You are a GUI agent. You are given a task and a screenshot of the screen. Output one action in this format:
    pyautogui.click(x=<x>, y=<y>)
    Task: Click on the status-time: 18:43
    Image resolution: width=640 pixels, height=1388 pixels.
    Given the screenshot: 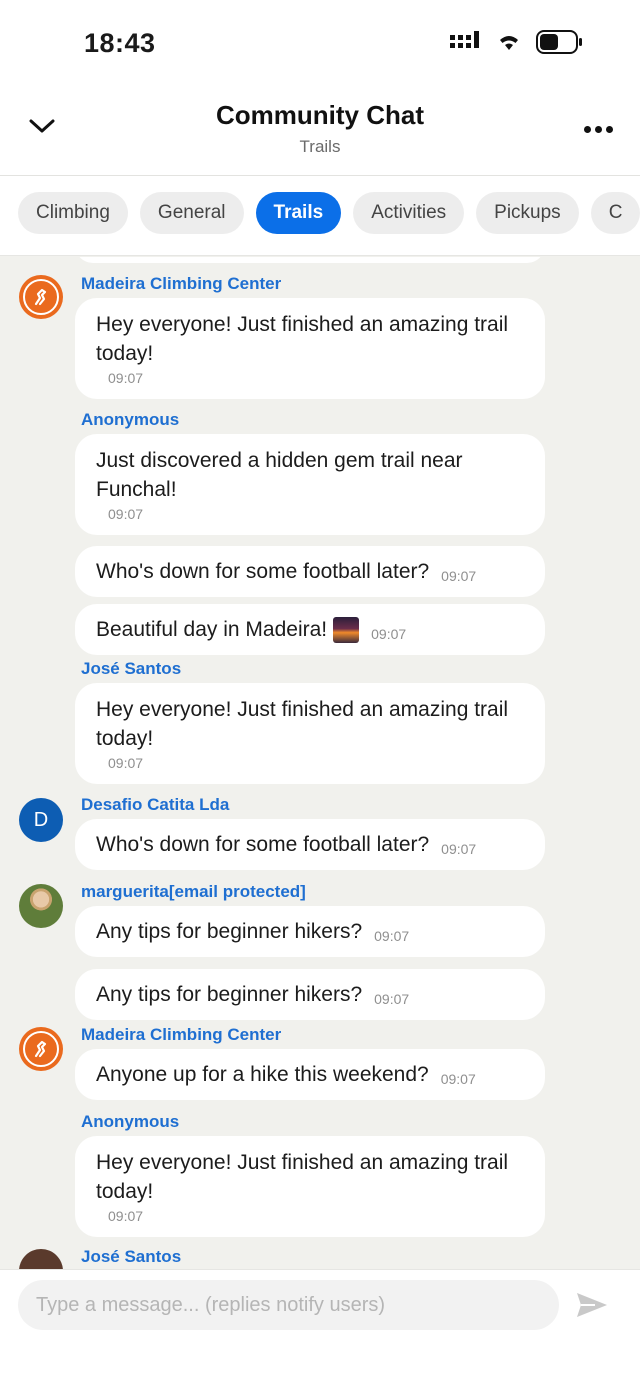 What is the action you would take?
    pyautogui.click(x=120, y=43)
    